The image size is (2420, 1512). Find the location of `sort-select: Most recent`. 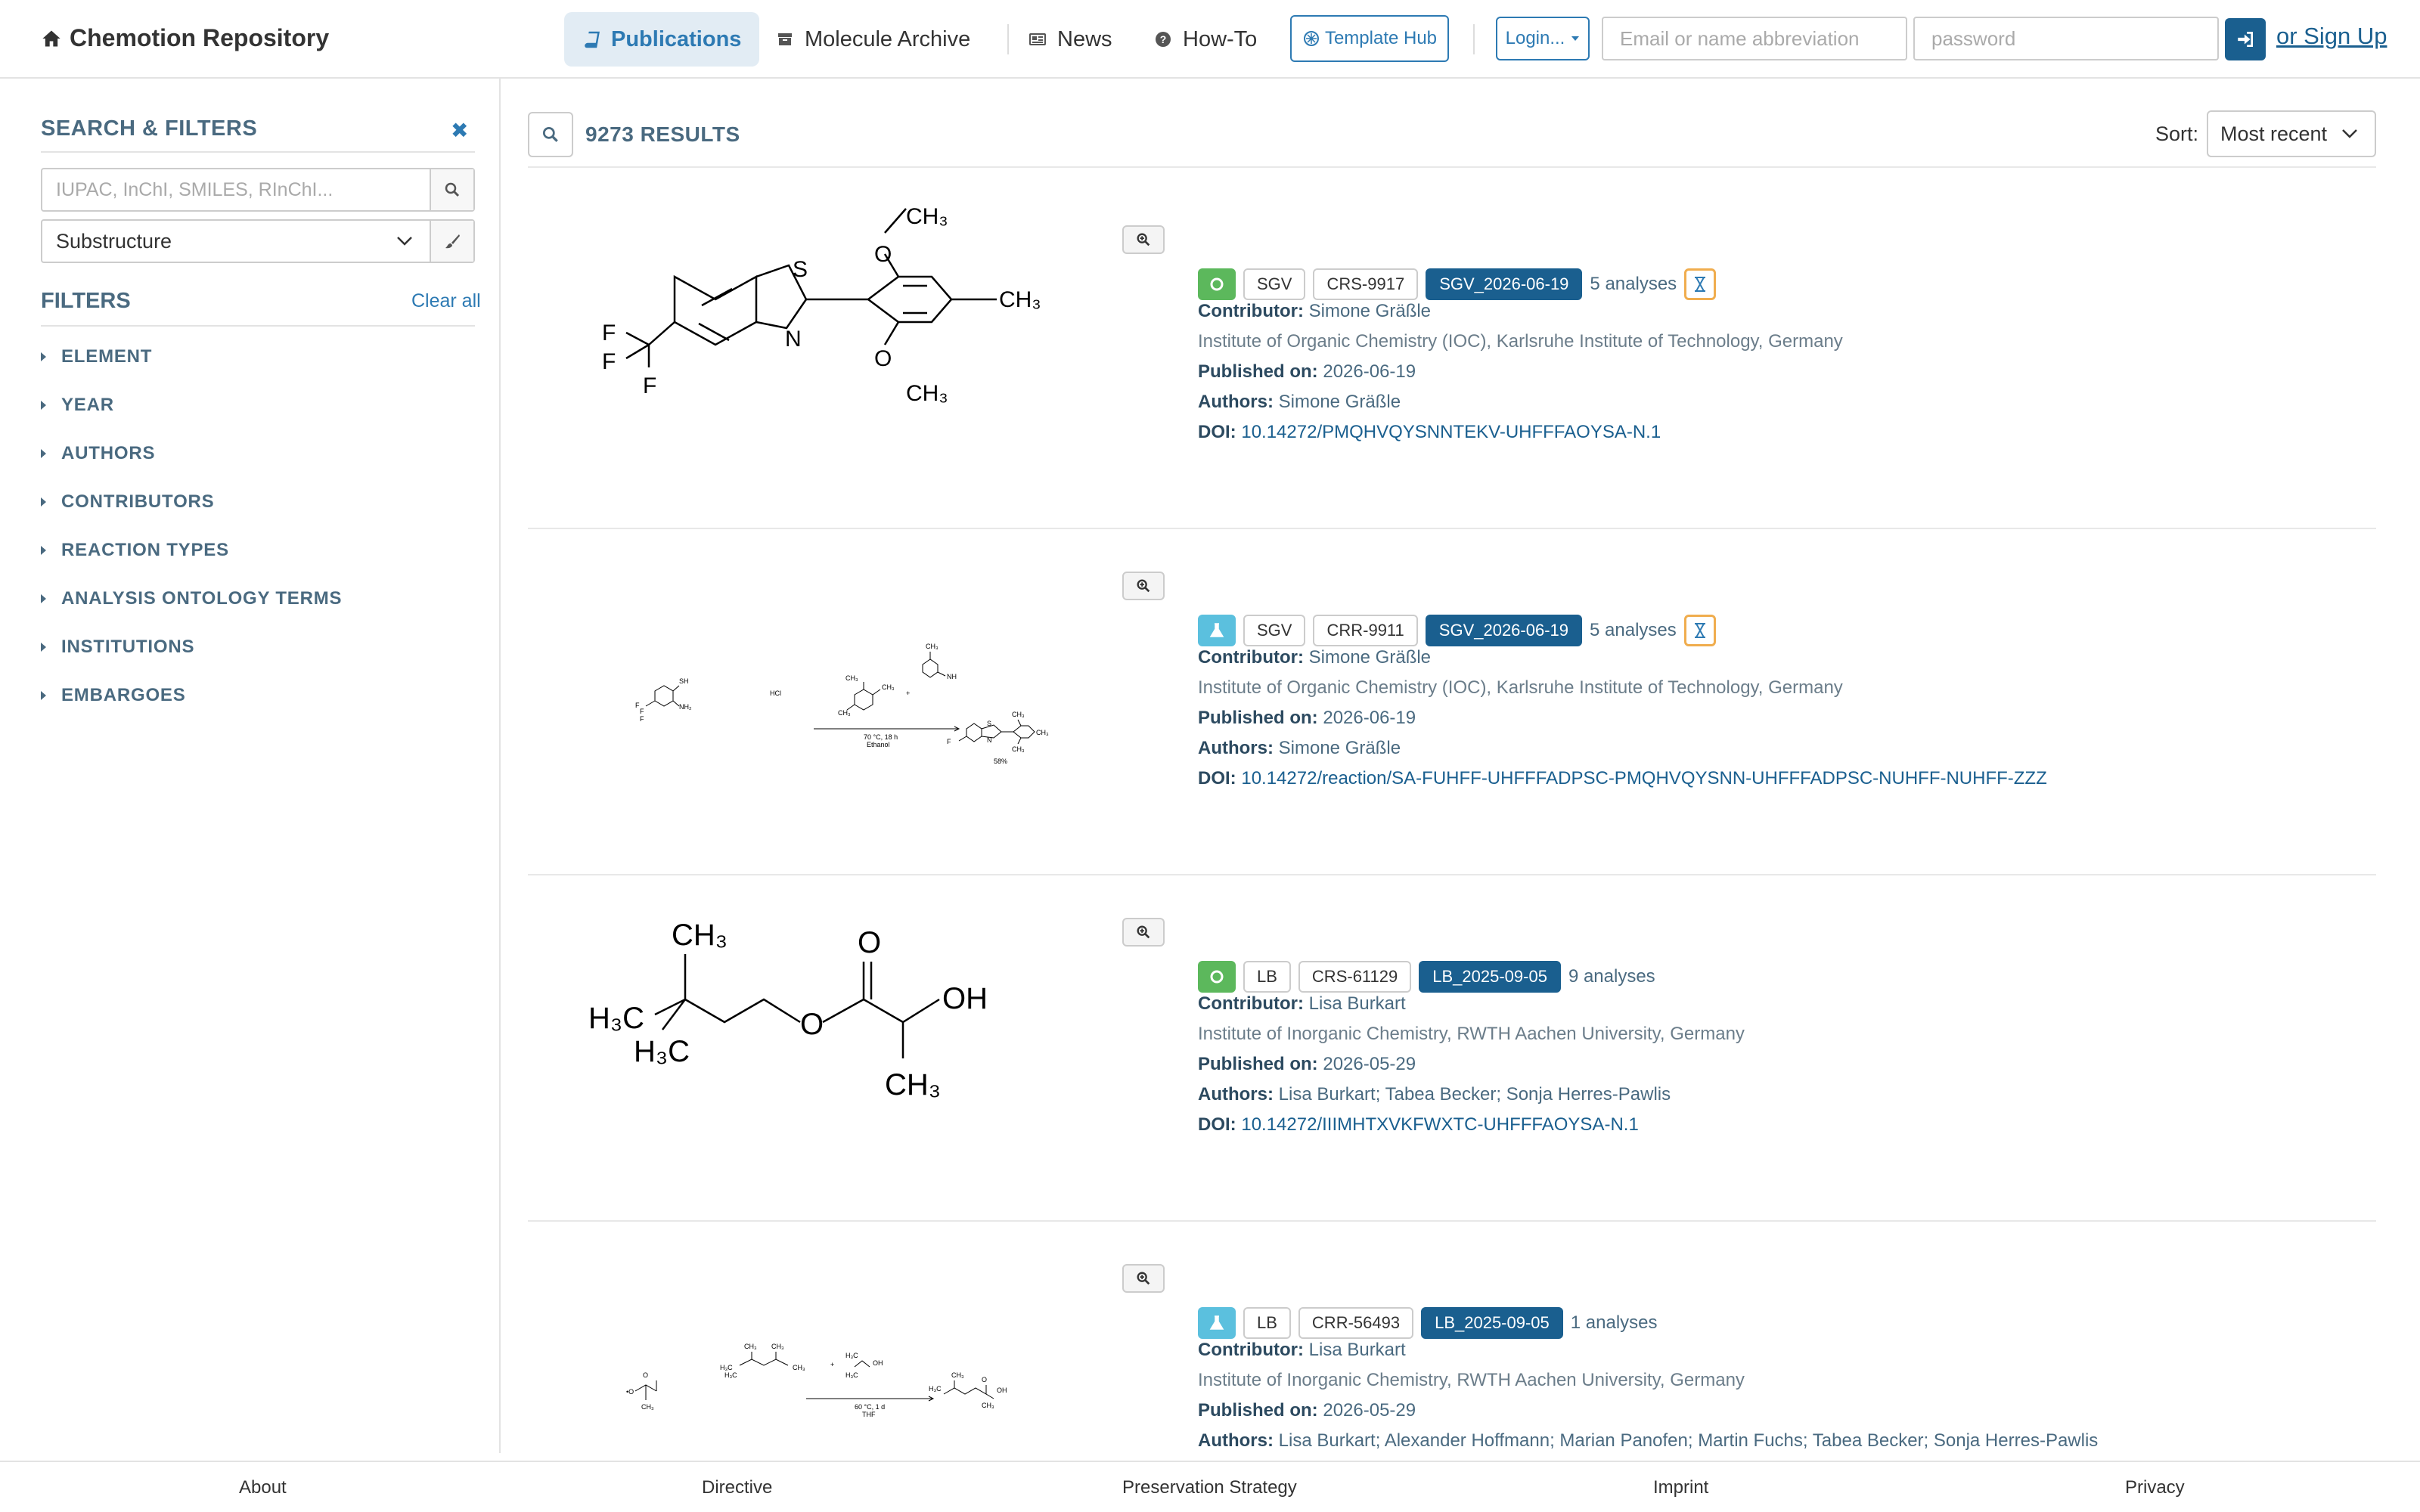

sort-select: Most recent is located at coordinates (2291, 133).